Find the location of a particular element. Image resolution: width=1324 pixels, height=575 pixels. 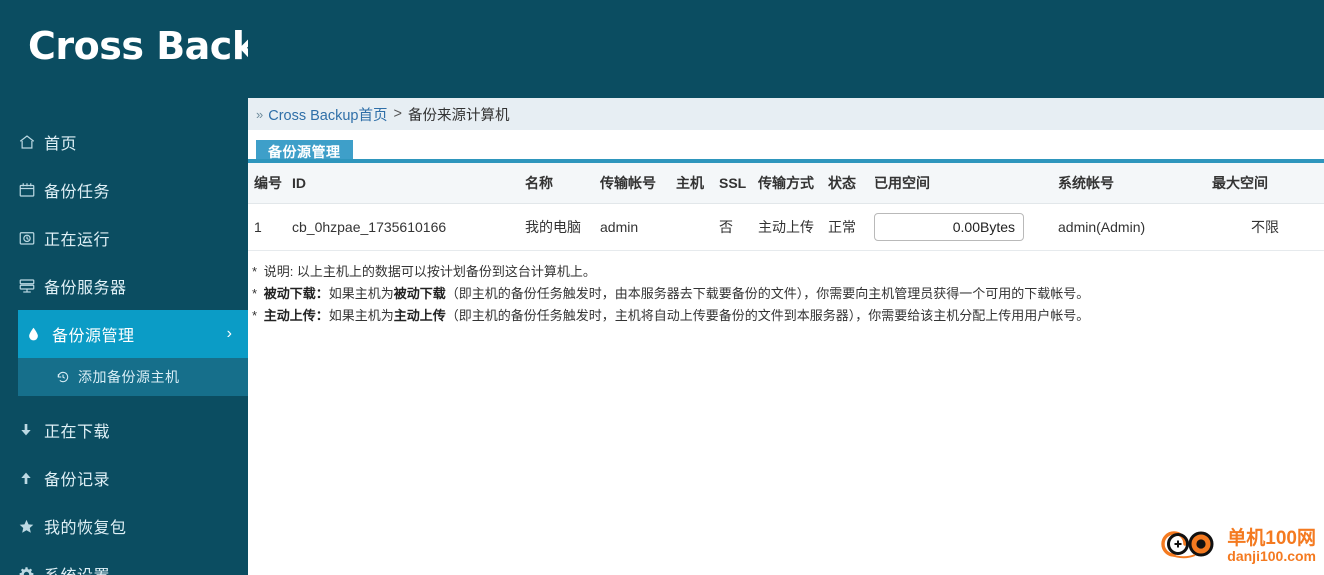

note-emphasis: 主动上传 is located at coordinates (419, 315).